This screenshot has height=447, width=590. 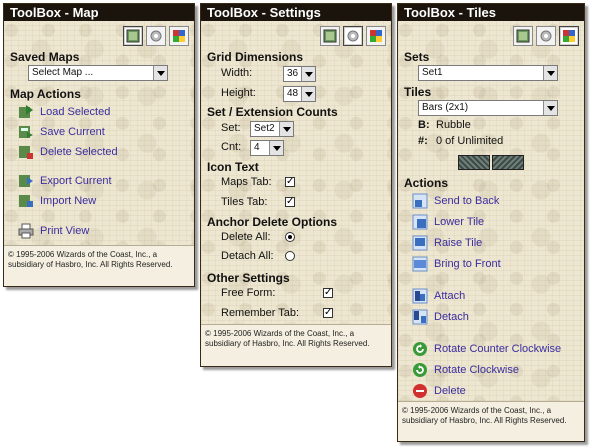 I want to click on tiles-tab-checkbox: ✓, so click(x=290, y=202).